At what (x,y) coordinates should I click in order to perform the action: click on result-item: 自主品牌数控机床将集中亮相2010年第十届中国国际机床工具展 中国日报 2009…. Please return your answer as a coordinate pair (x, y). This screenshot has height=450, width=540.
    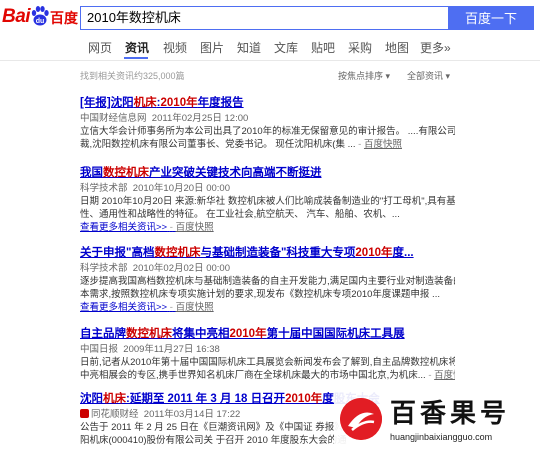
    Looking at the image, I should click on (267, 354).